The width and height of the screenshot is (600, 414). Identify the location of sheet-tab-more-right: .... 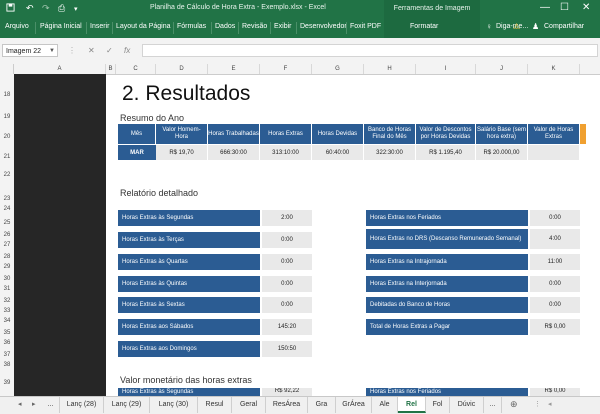
(493, 405).